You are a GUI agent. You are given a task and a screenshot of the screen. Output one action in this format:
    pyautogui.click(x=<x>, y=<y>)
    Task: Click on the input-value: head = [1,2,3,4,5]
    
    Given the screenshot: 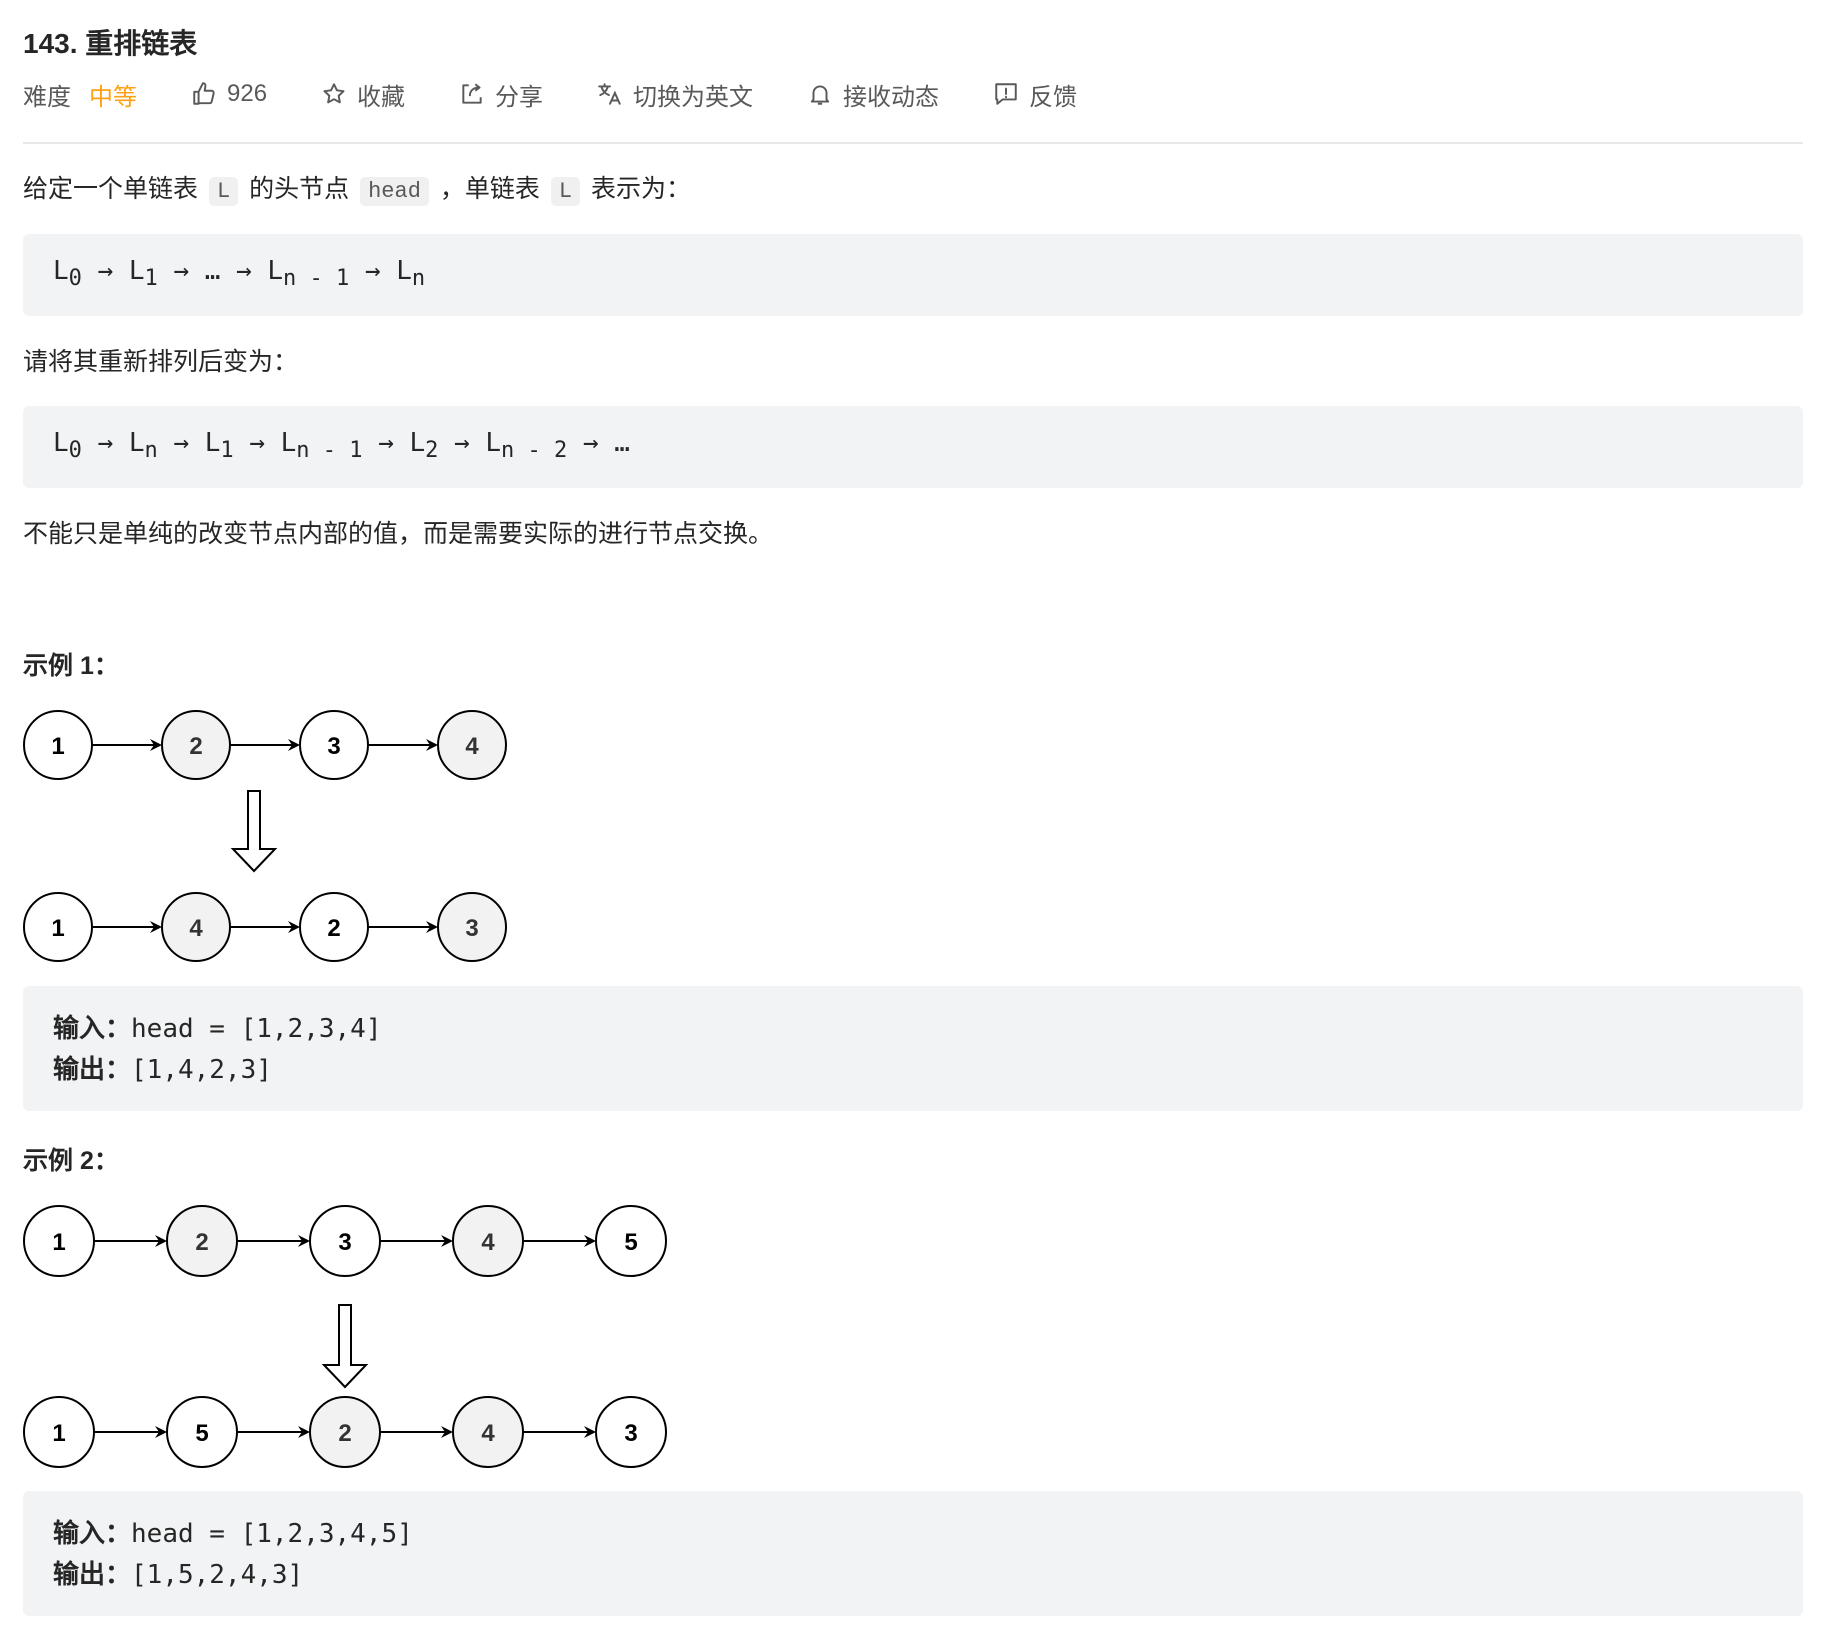 What is the action you would take?
    pyautogui.click(x=272, y=1534)
    